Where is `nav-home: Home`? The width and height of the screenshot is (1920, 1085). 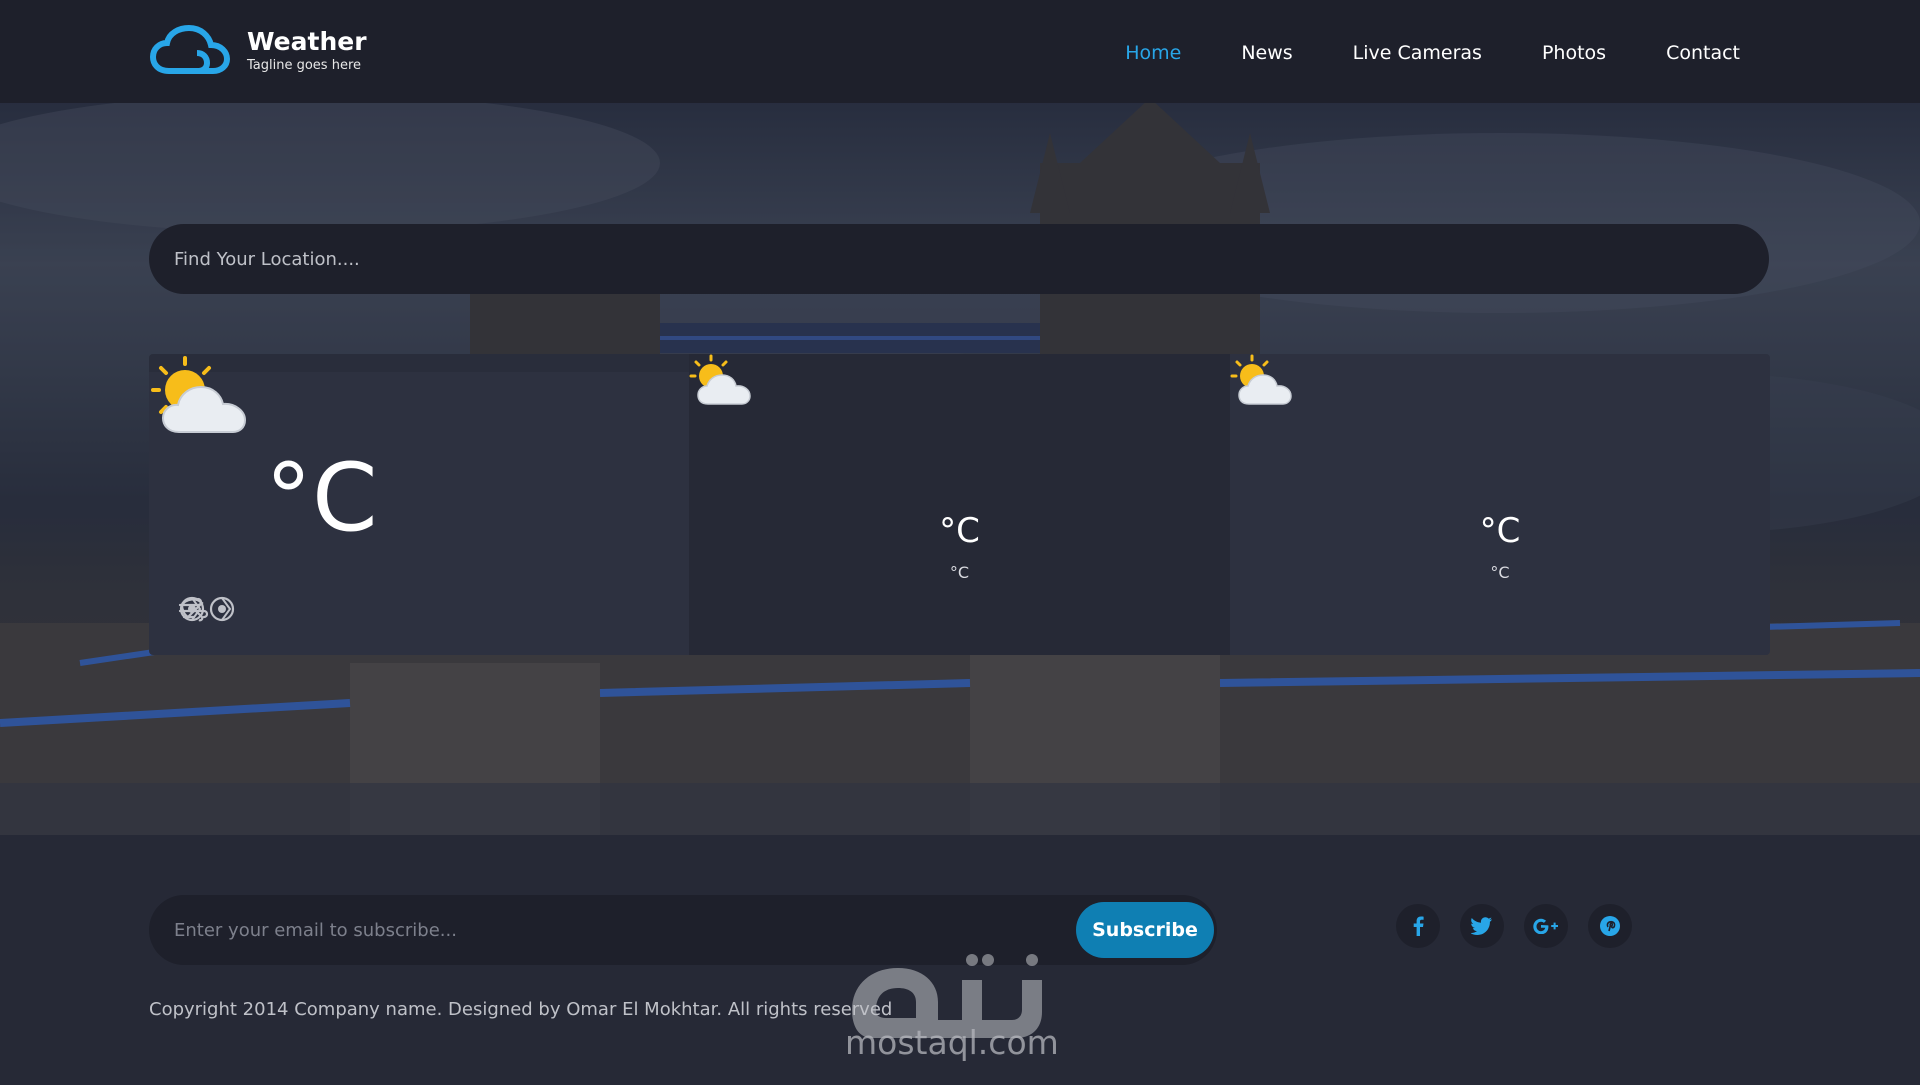
nav-home: Home is located at coordinates (1153, 53).